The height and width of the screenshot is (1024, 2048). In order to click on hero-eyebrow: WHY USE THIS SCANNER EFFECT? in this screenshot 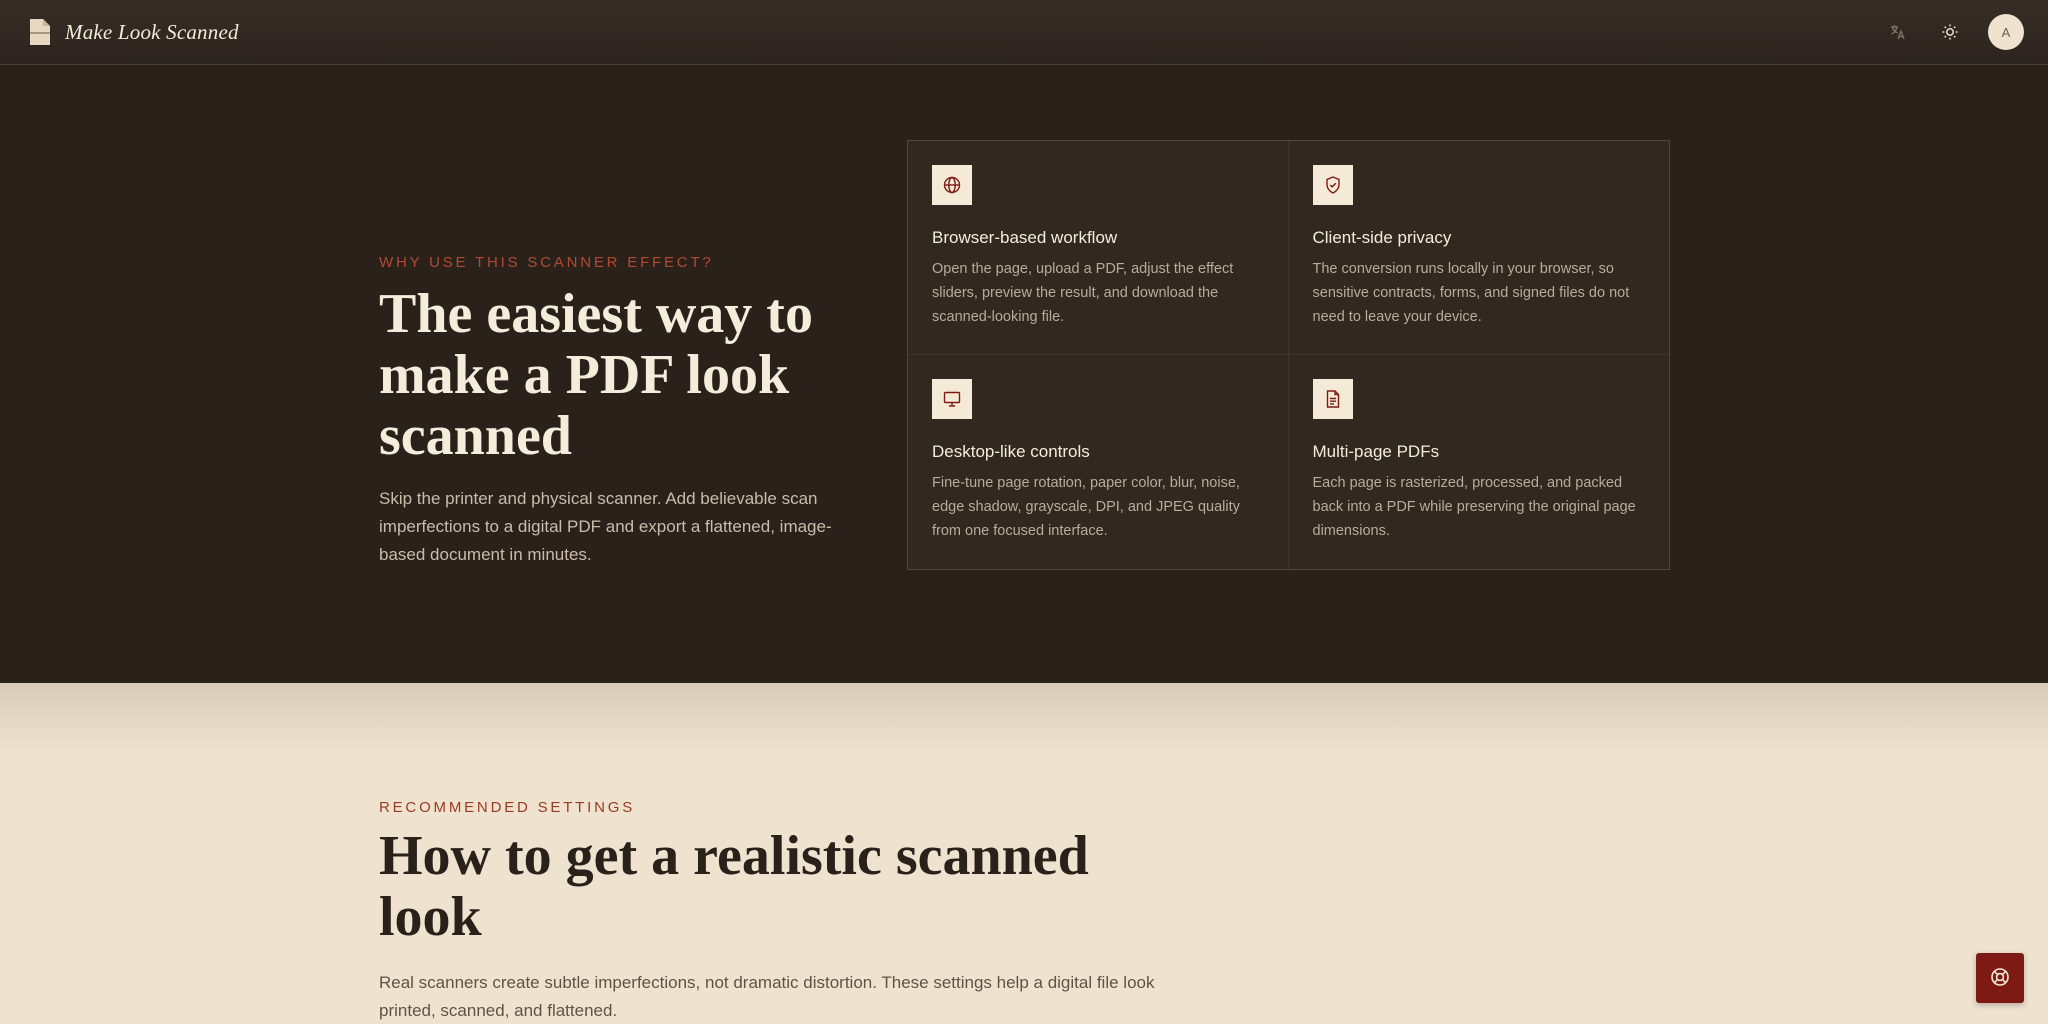, I will do `click(546, 262)`.